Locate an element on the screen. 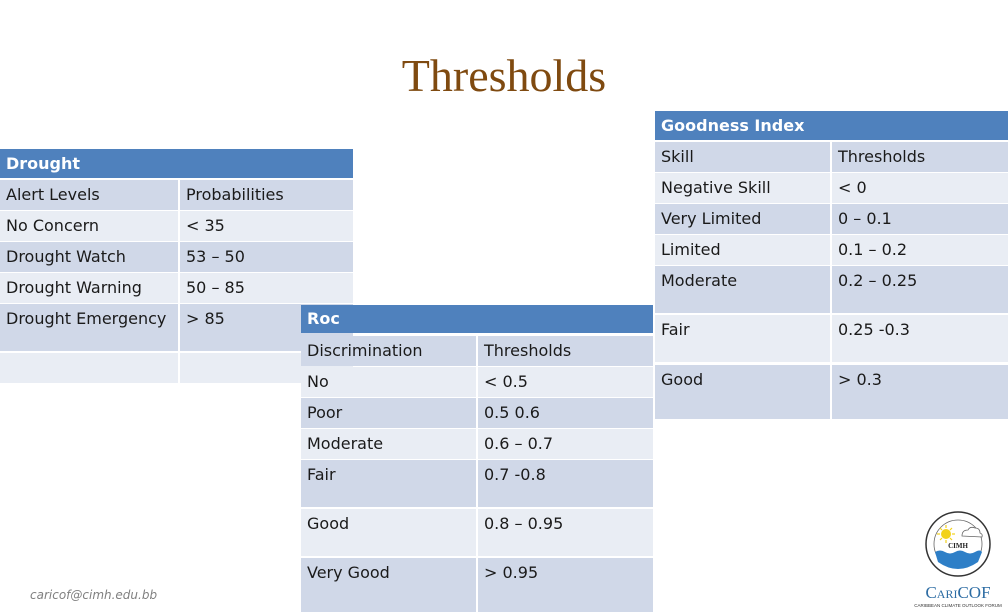 This screenshot has width=1008, height=614. table-cell: Poor is located at coordinates (325, 412).